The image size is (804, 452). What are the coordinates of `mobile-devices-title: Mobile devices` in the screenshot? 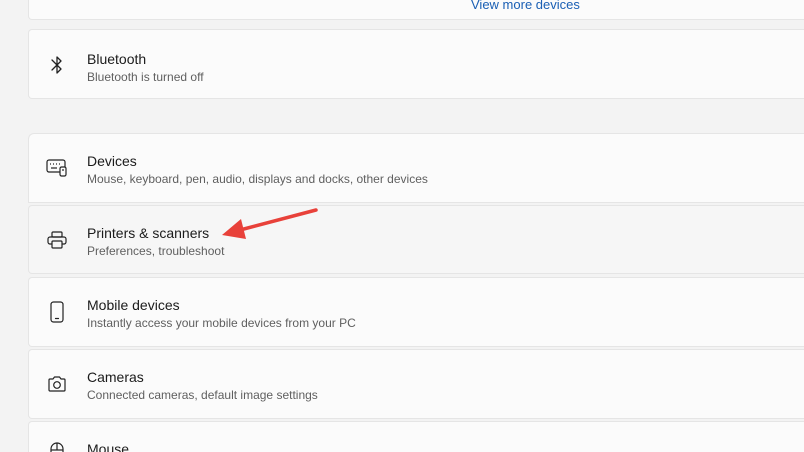 It's located at (133, 305).